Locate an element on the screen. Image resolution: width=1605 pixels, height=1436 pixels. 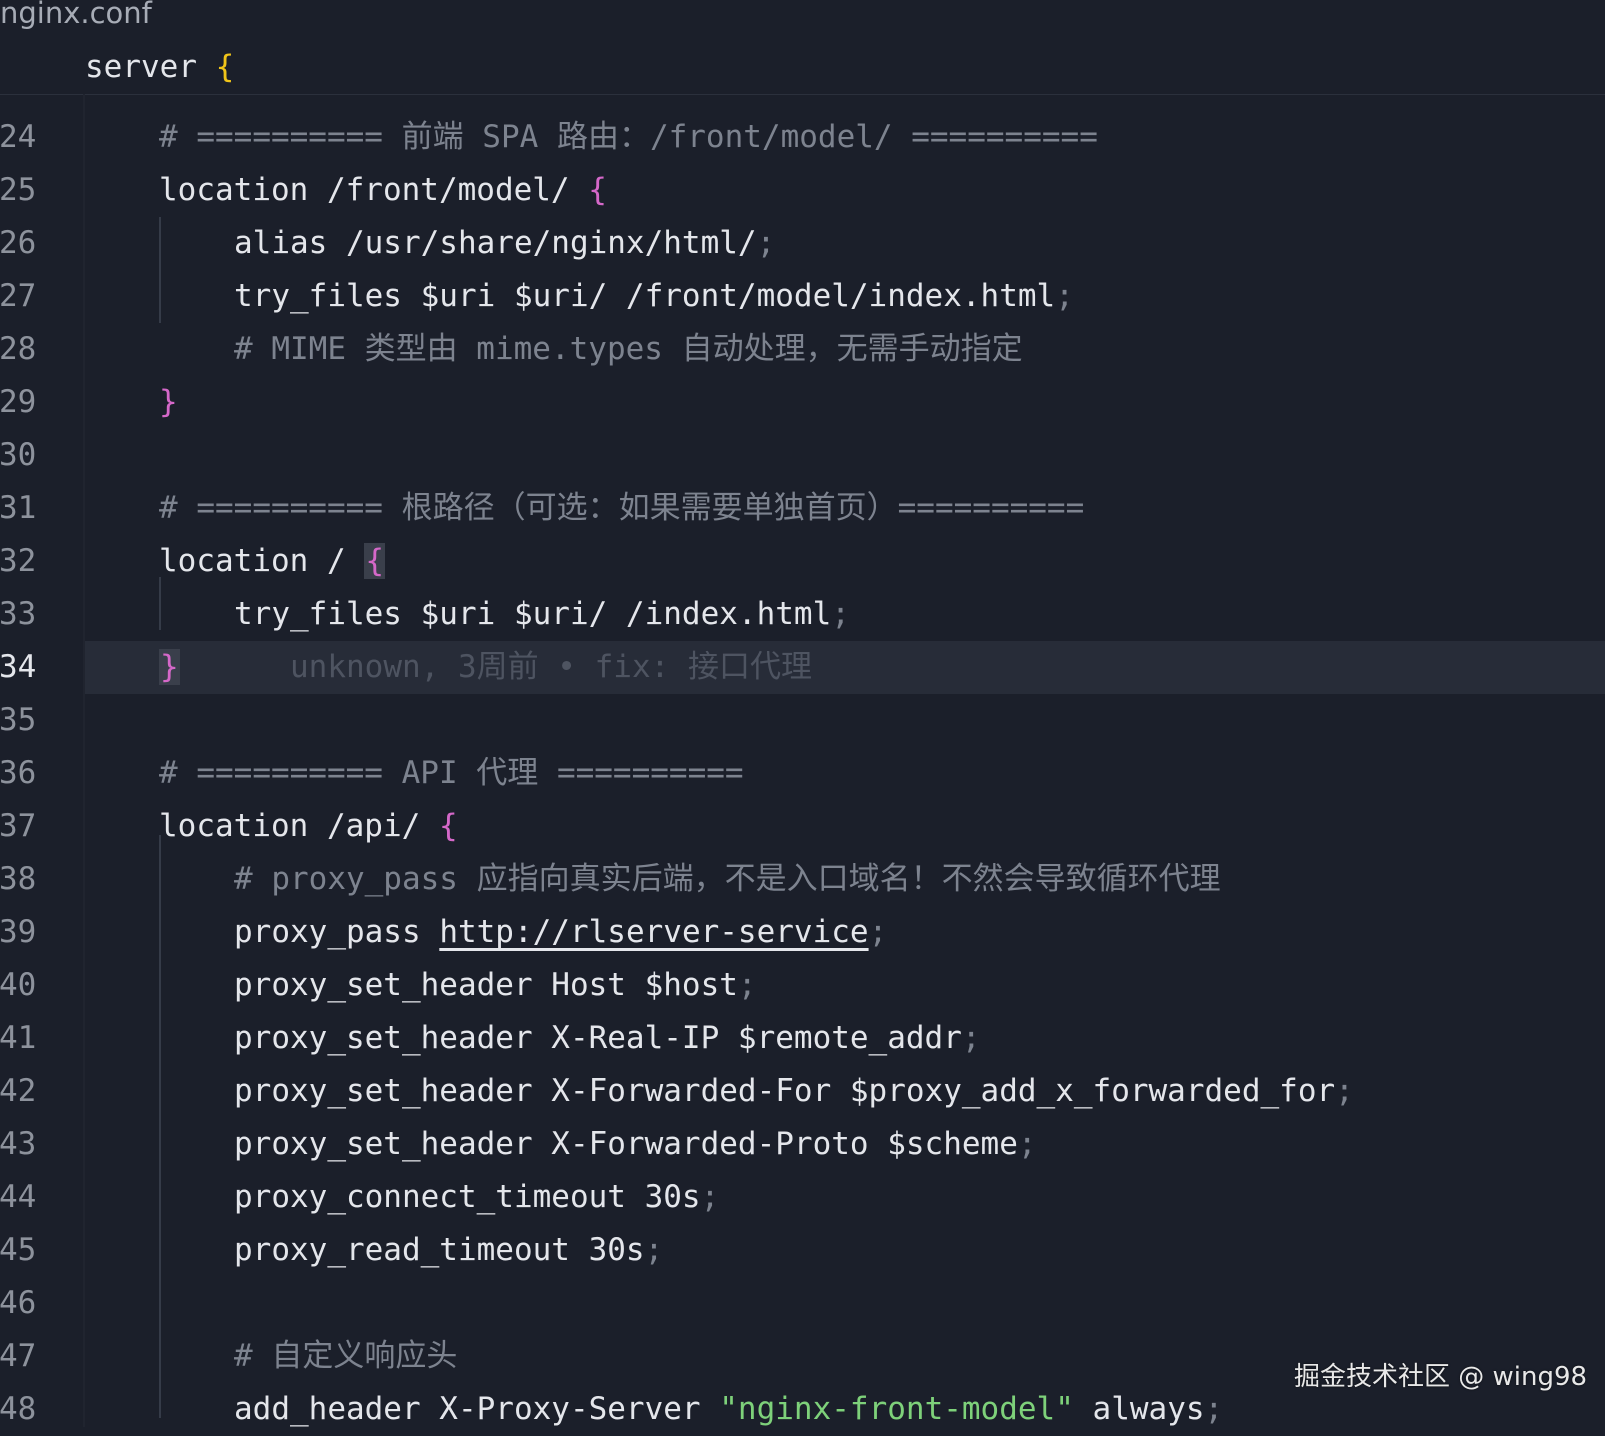
line-code: proxy_pass http://rlserver-service; is located at coordinates (560, 932).